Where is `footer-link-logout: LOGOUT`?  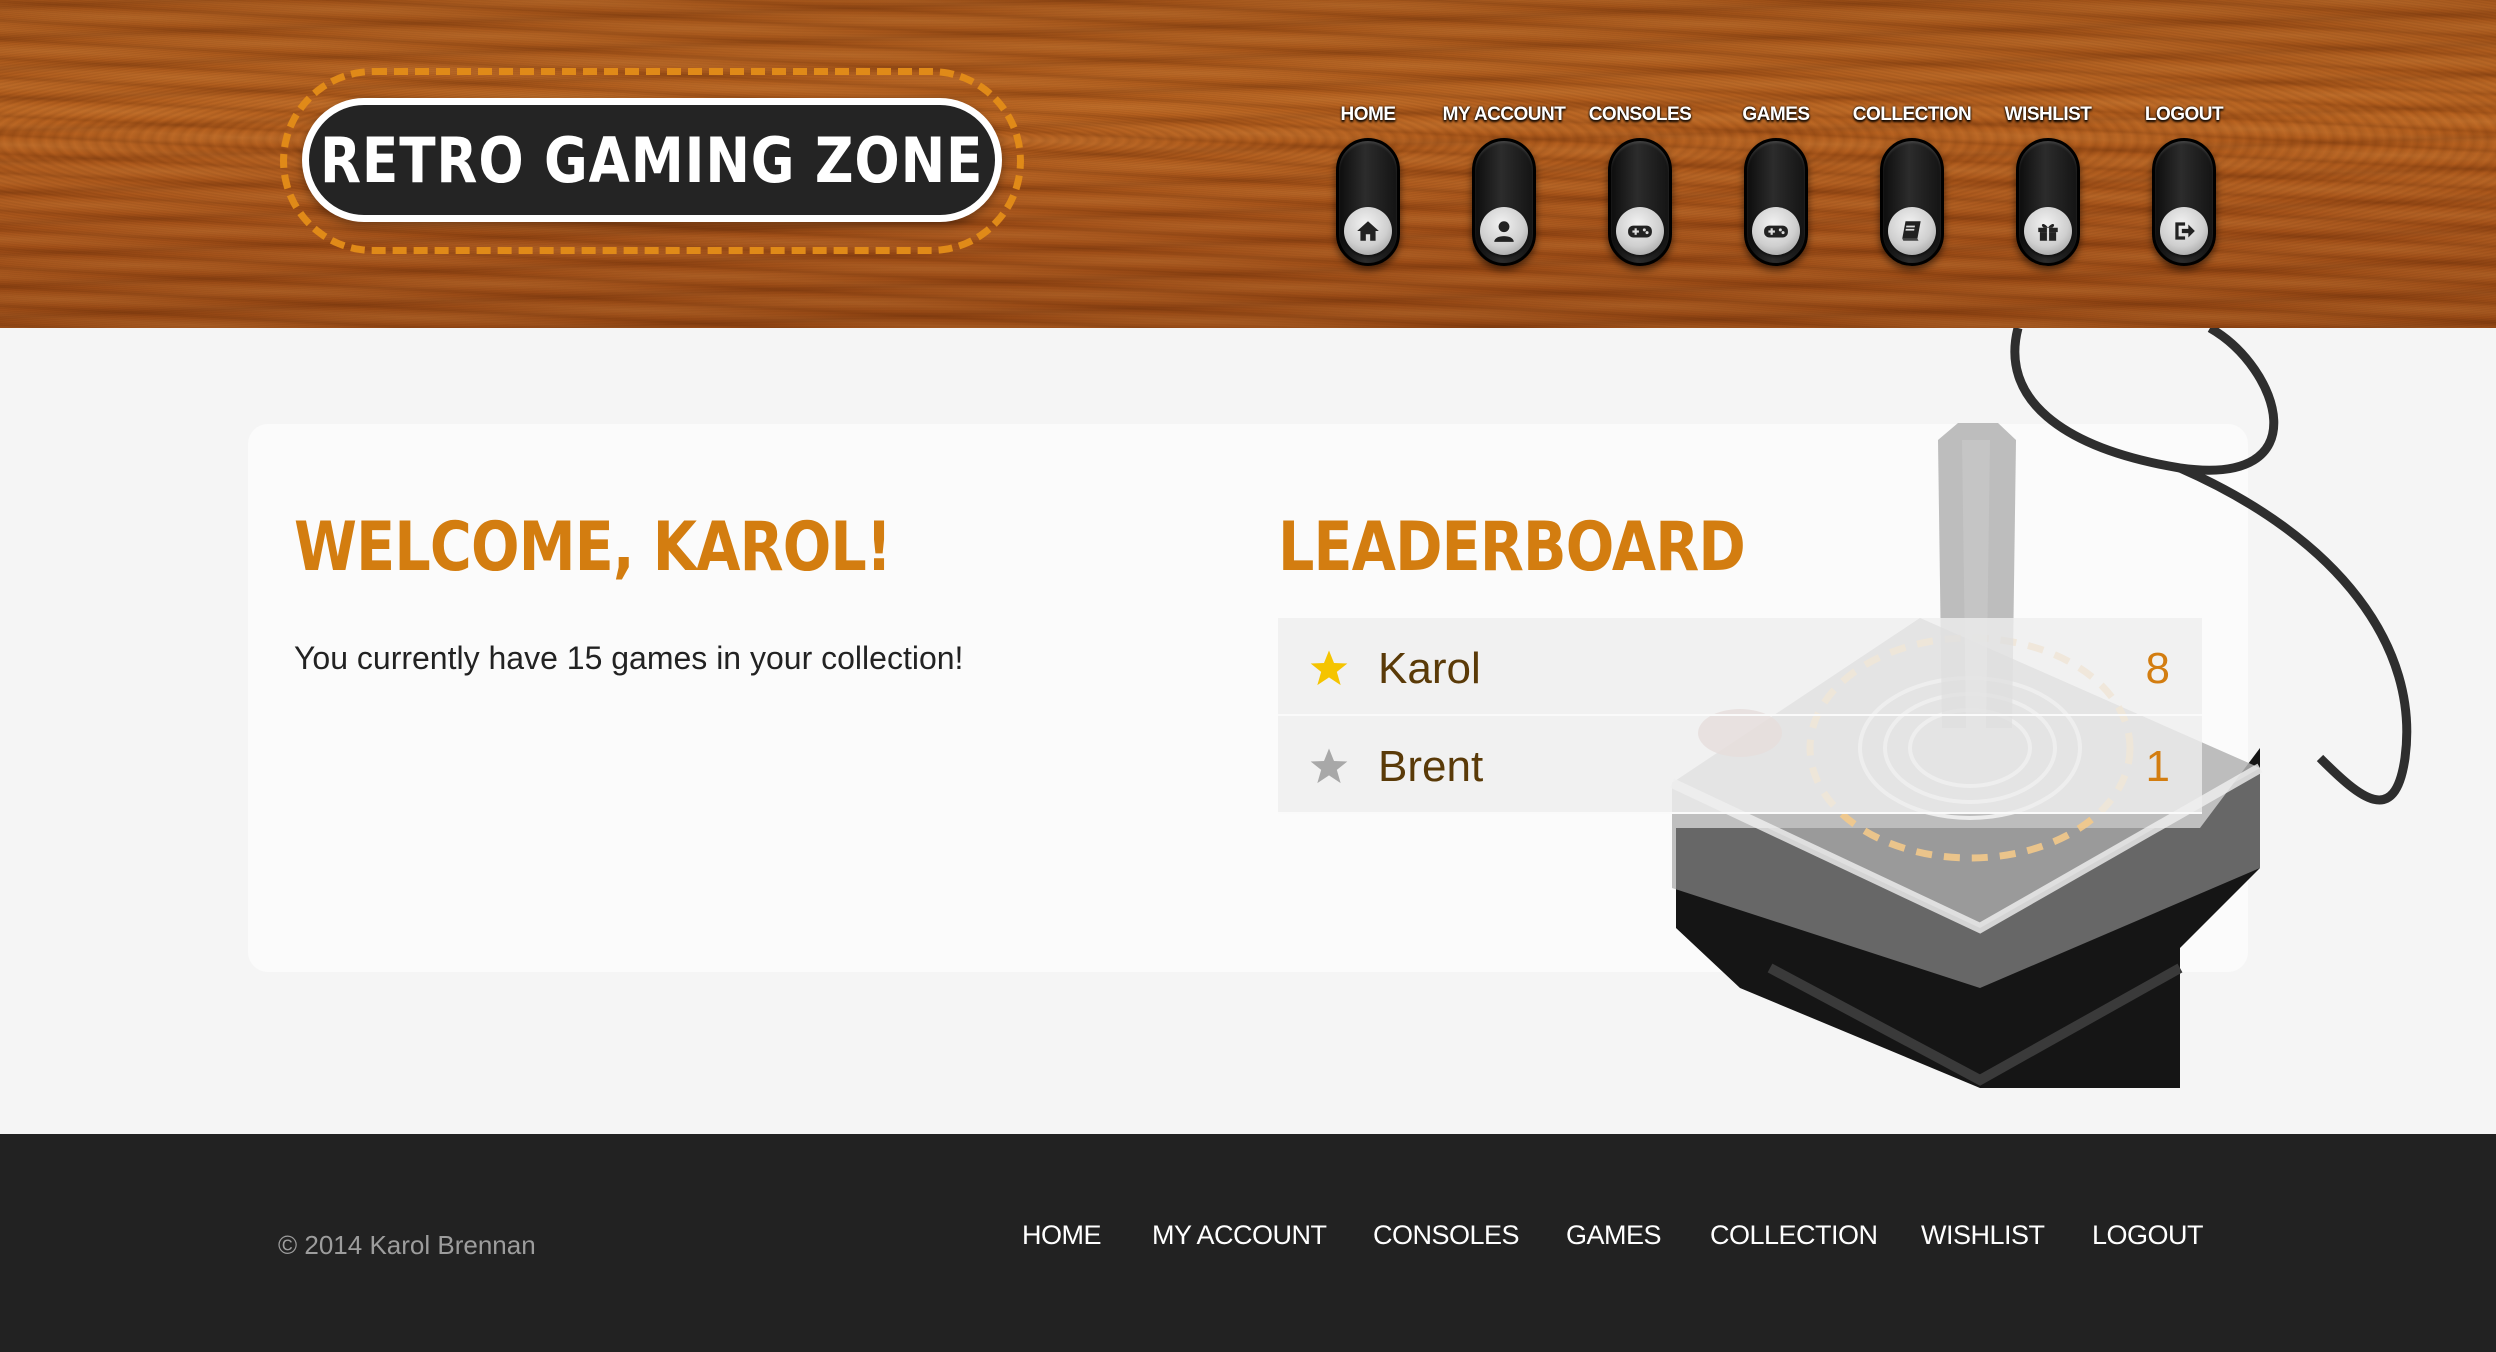
footer-link-logout: LOGOUT is located at coordinates (2148, 1235).